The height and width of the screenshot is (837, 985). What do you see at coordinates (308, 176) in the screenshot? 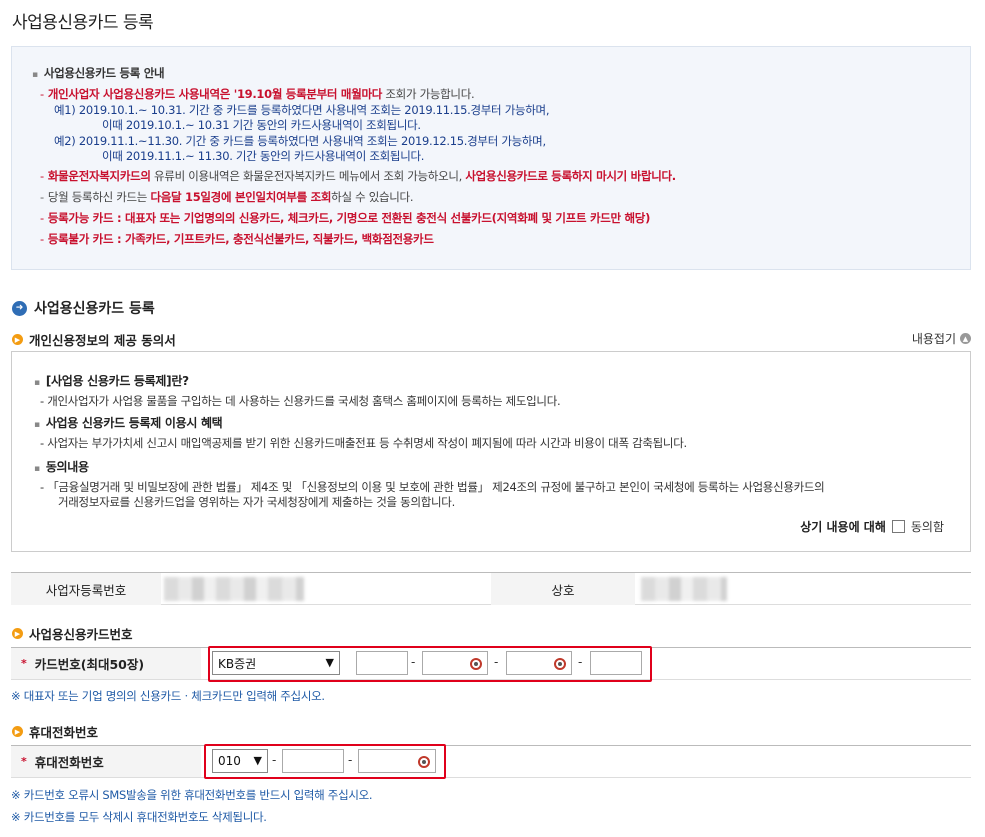
I see `notice-line-2-plain: 유류비 이용내역은 화물운전자복지카드 메뉴에서 조회 가능하오니,` at bounding box center [308, 176].